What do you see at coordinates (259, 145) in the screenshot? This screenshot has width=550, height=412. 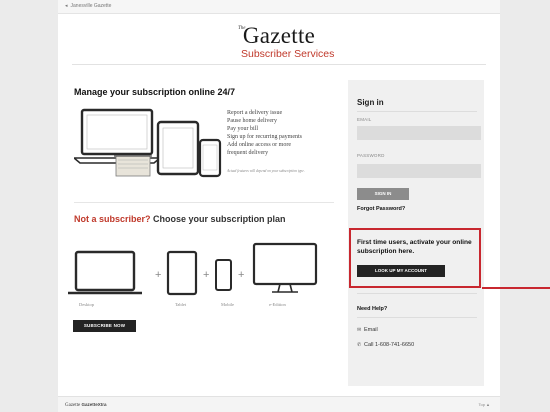 I see `benefit-item: Add online access or more` at bounding box center [259, 145].